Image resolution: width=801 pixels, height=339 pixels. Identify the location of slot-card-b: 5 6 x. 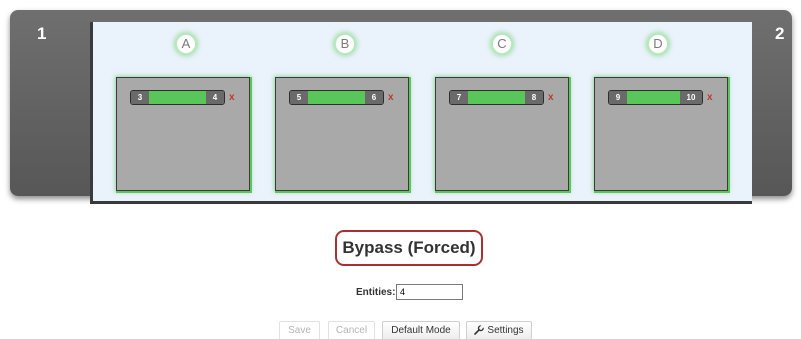
(342, 134).